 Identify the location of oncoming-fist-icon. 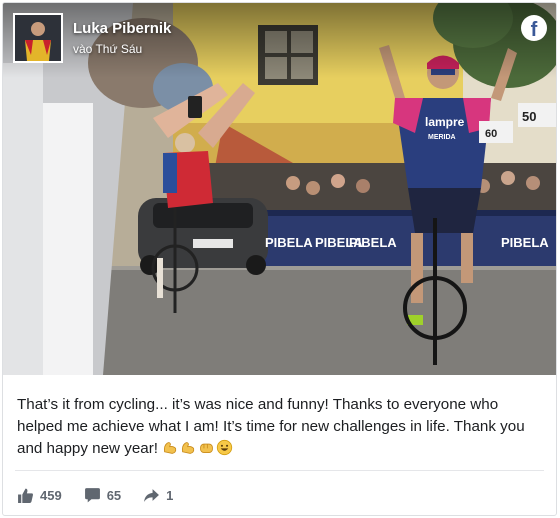
(207, 448).